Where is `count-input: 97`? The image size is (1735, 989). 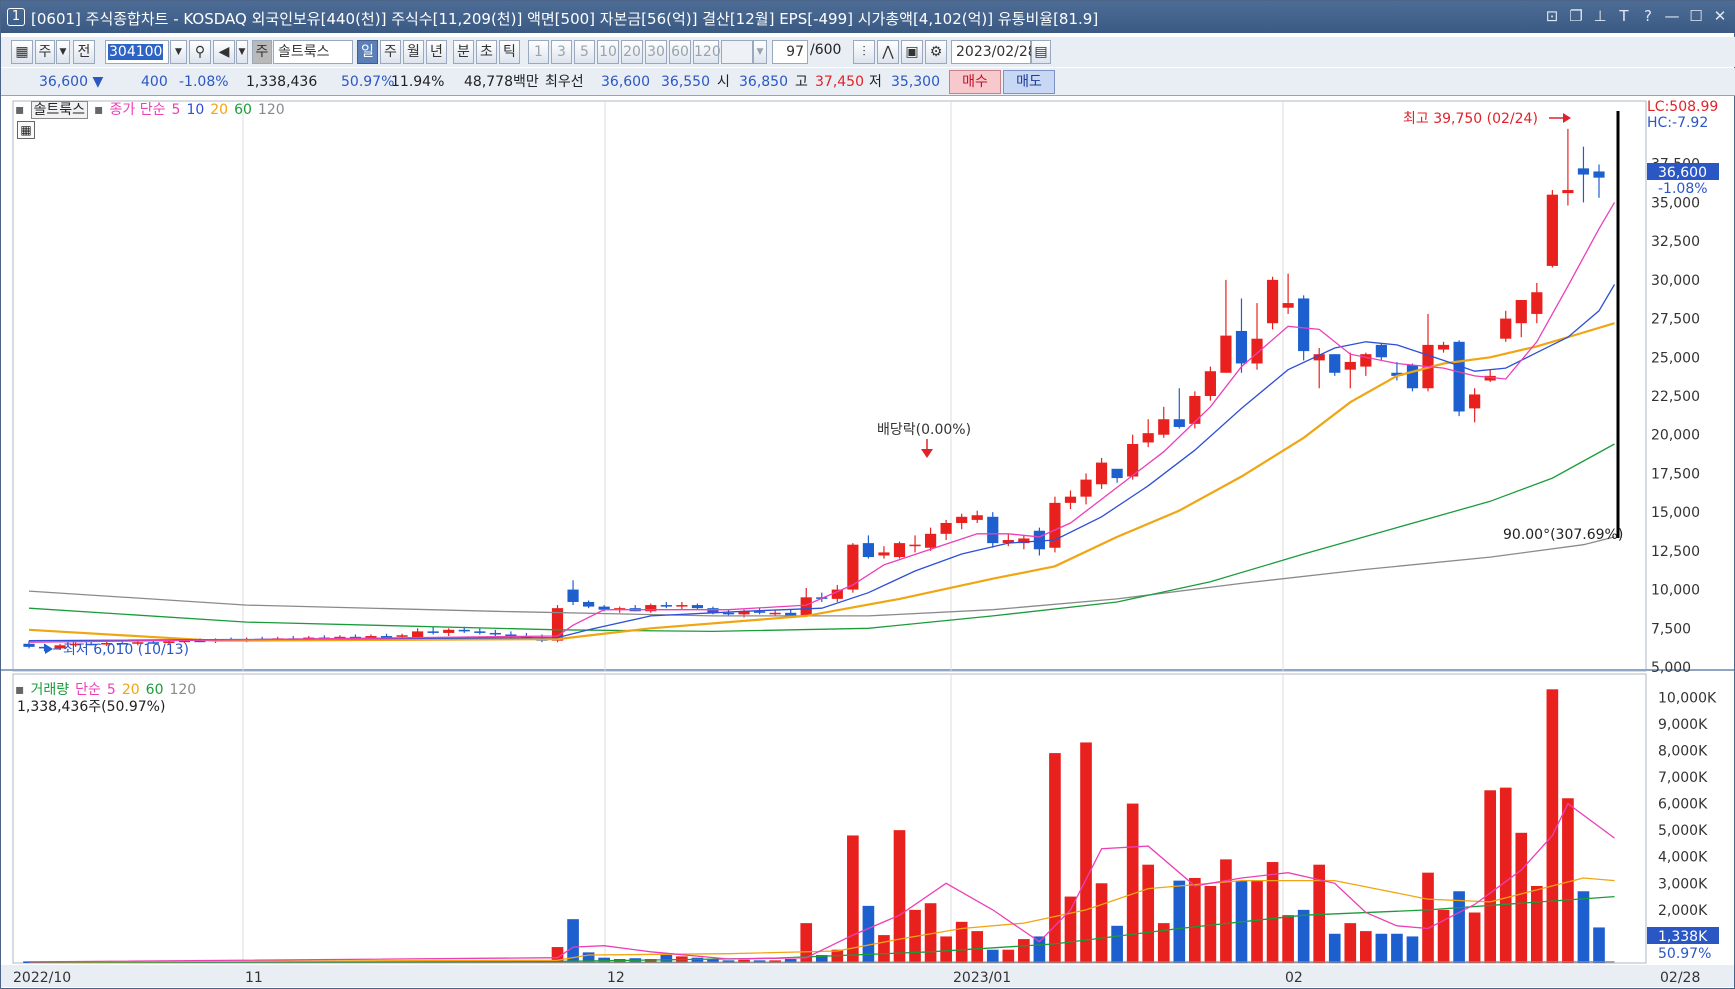 count-input: 97 is located at coordinates (790, 52).